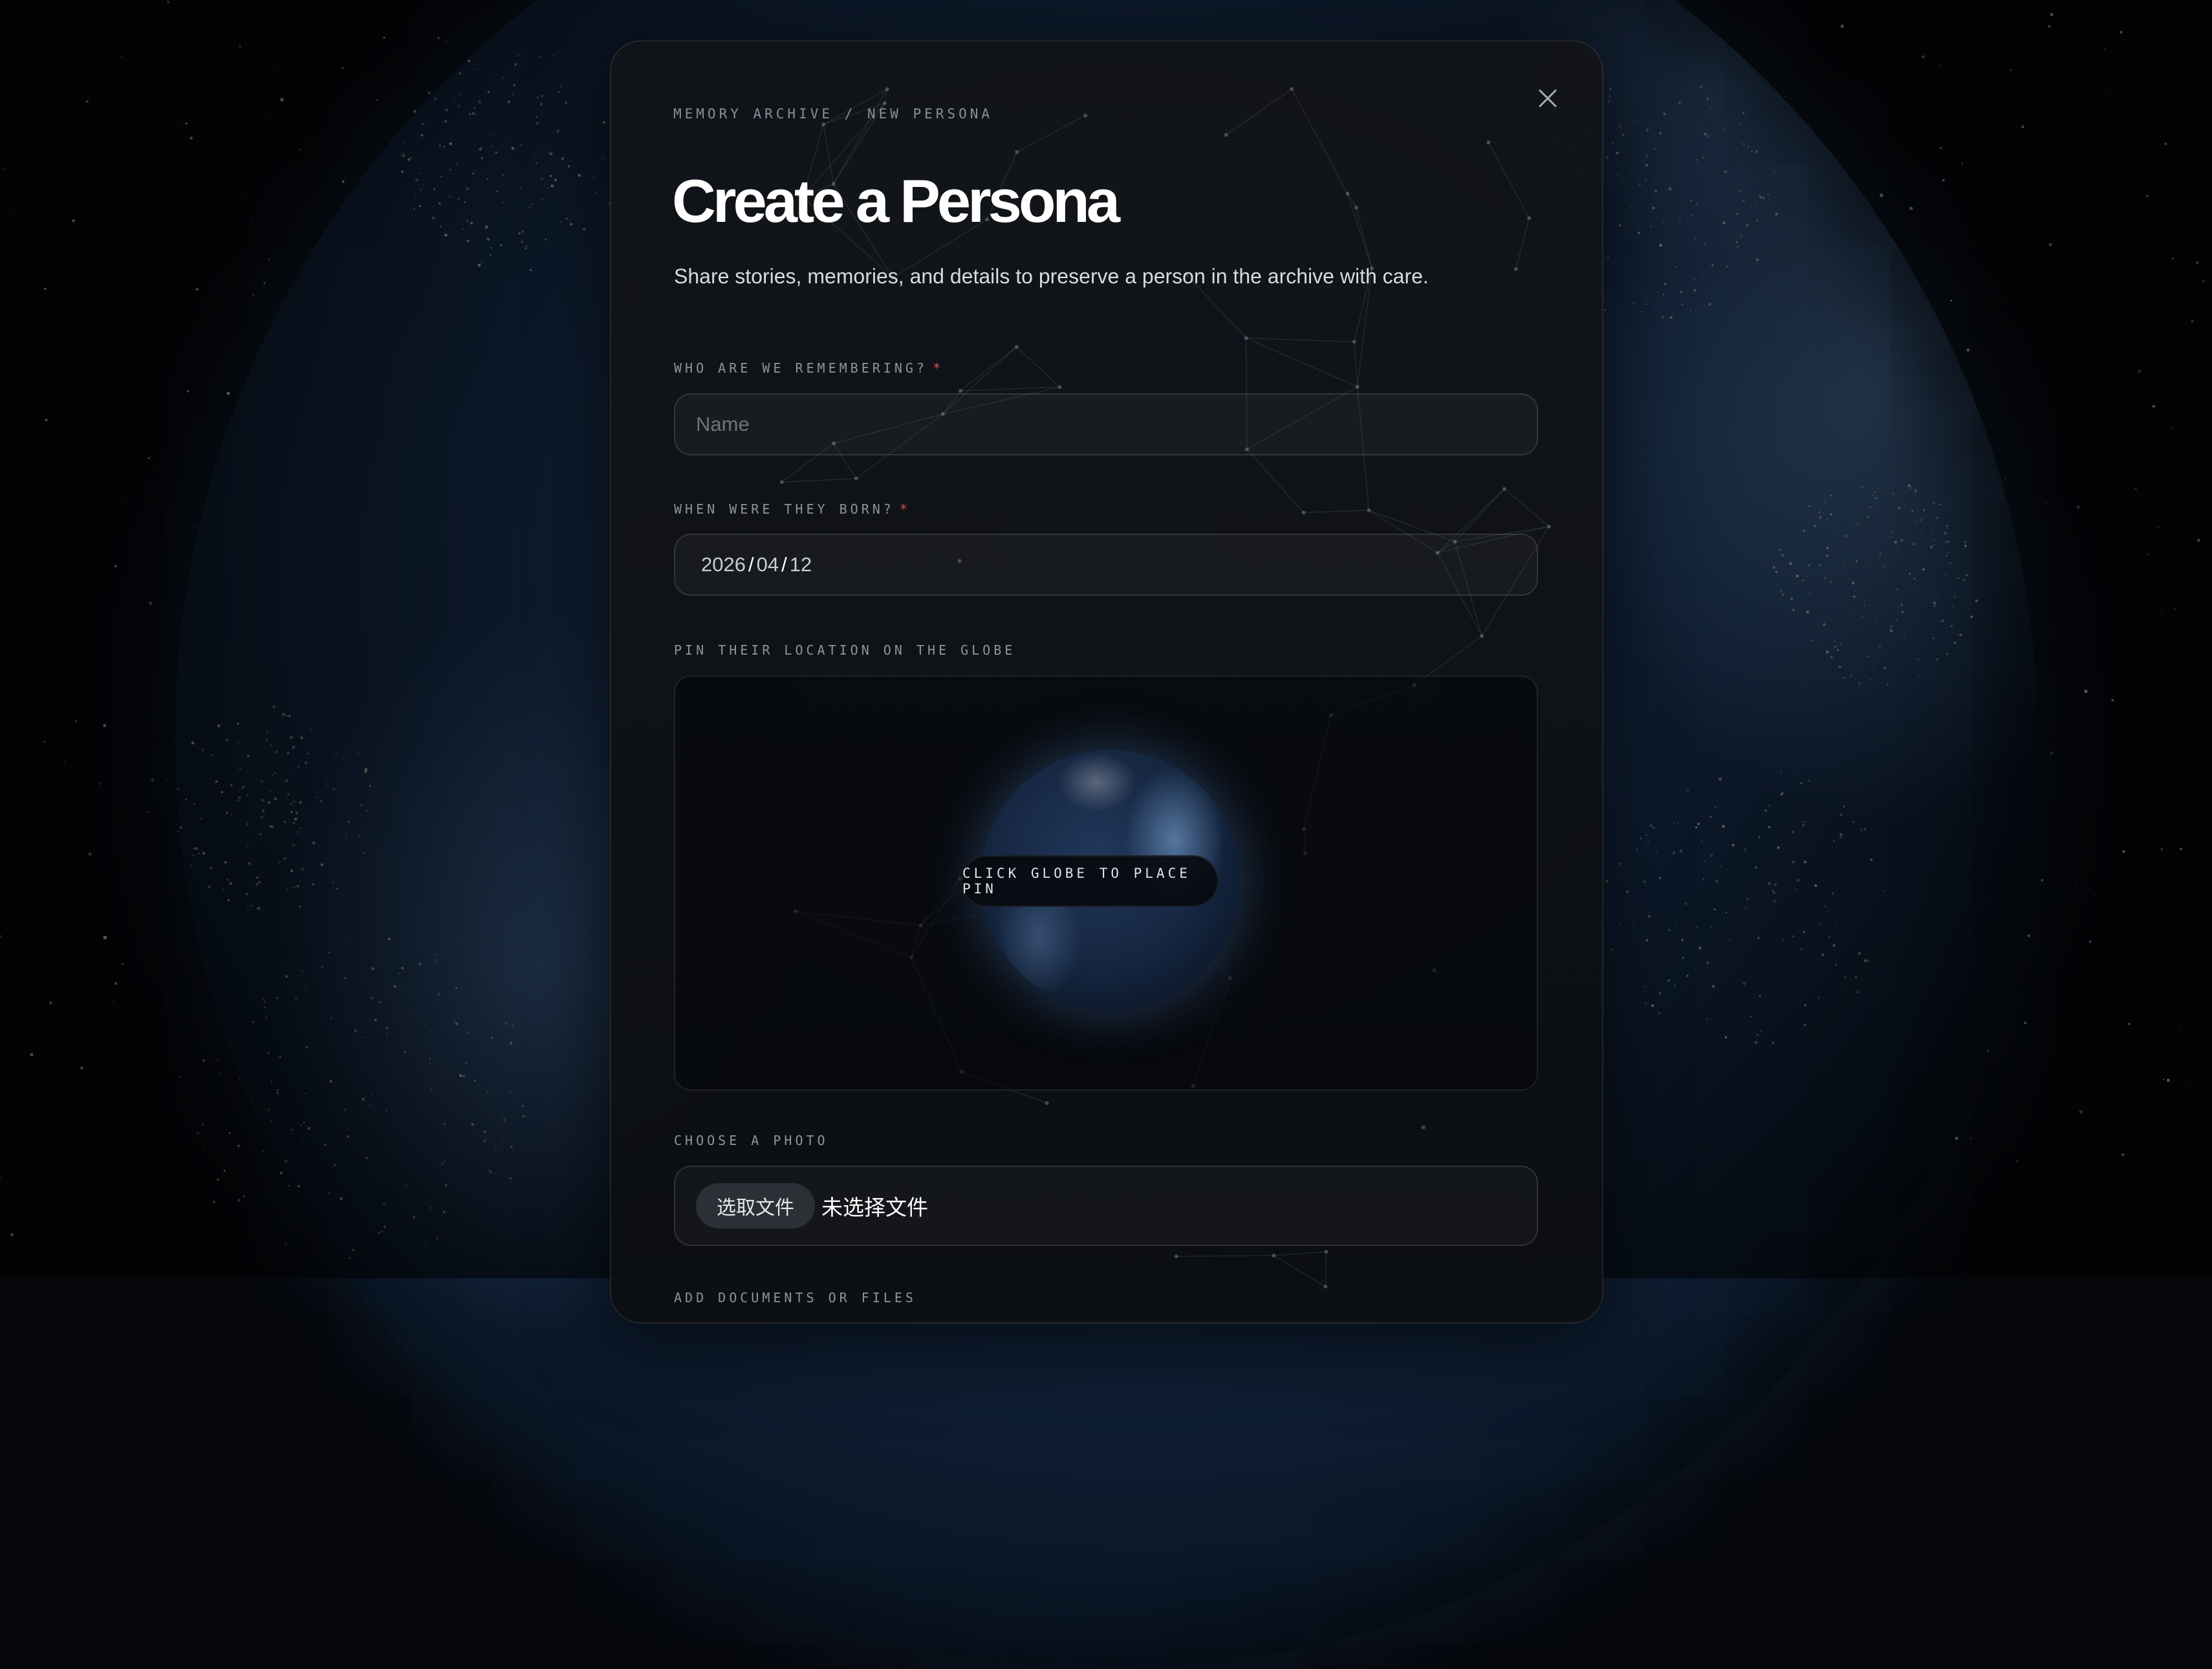  Describe the element at coordinates (801, 564) in the screenshot. I see `date-day: 12` at that location.